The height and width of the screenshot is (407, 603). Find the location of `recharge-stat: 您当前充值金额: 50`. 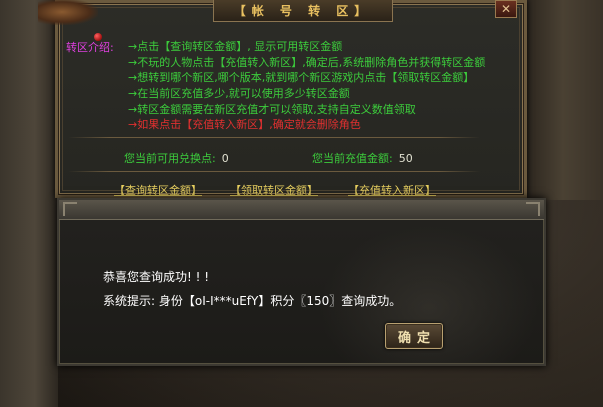

recharge-stat: 您当前充值金额: 50 is located at coordinates (362, 158).